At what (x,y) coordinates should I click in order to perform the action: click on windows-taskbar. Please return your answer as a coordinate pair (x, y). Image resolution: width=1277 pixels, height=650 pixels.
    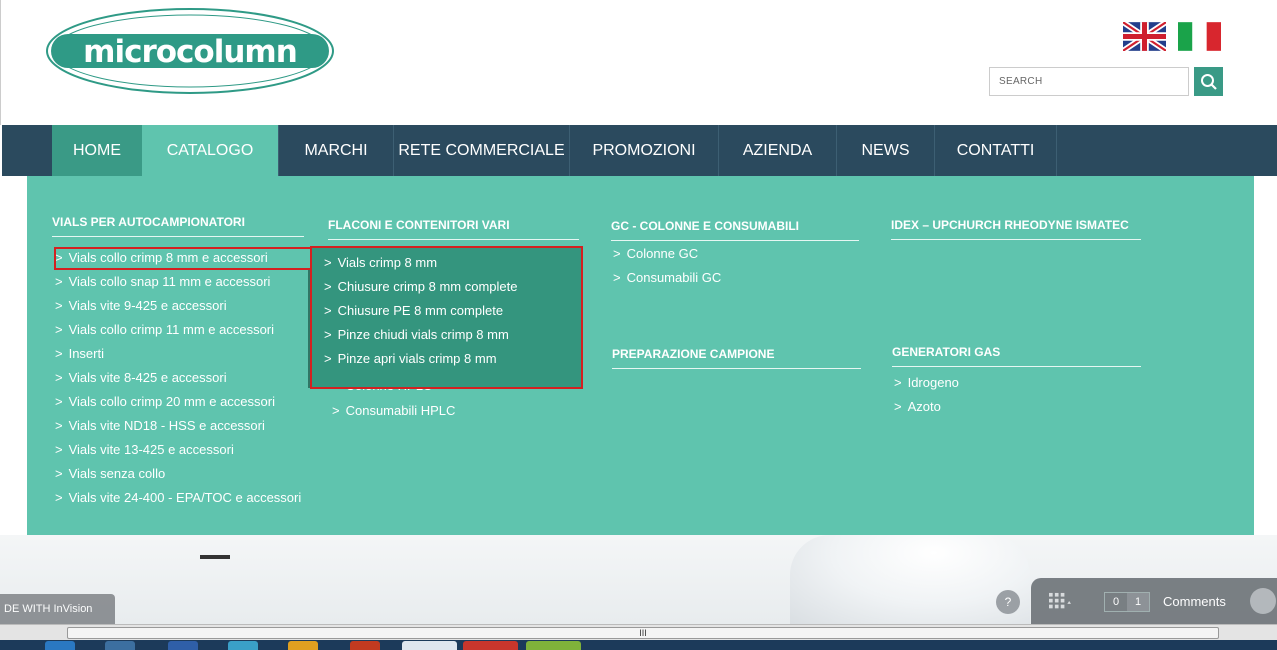
    Looking at the image, I should click on (638, 645).